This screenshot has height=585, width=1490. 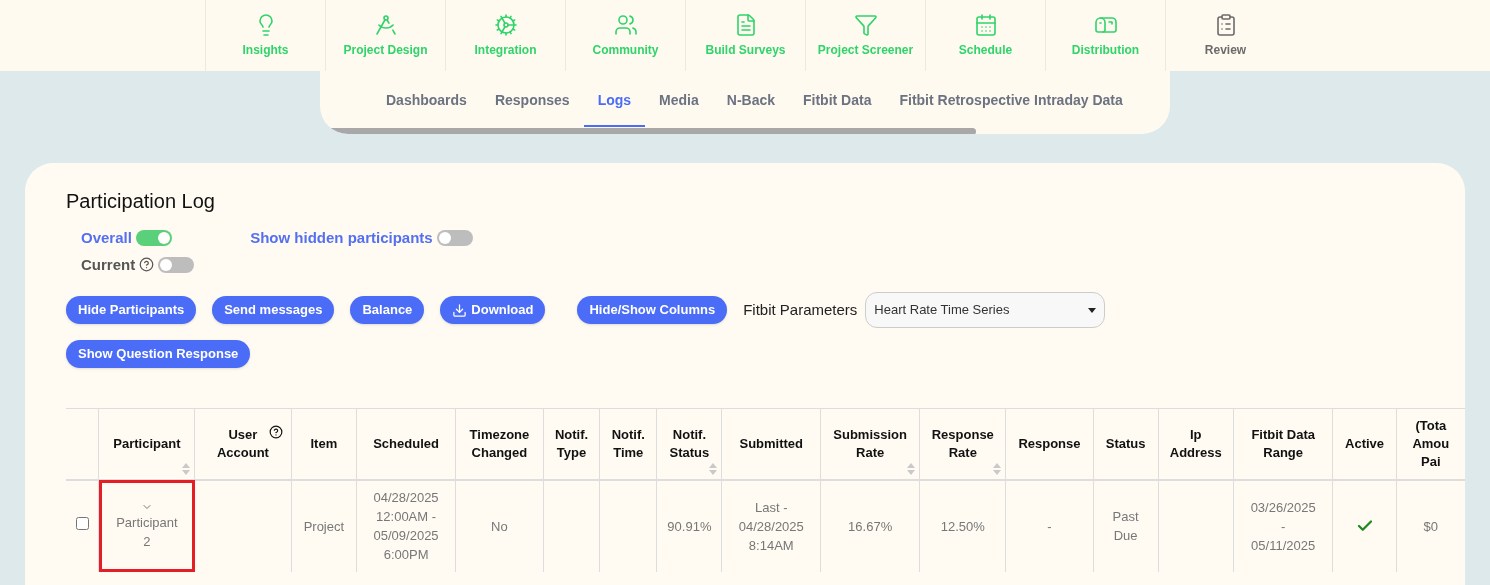 What do you see at coordinates (273, 310) in the screenshot?
I see `action-button: Send messages` at bounding box center [273, 310].